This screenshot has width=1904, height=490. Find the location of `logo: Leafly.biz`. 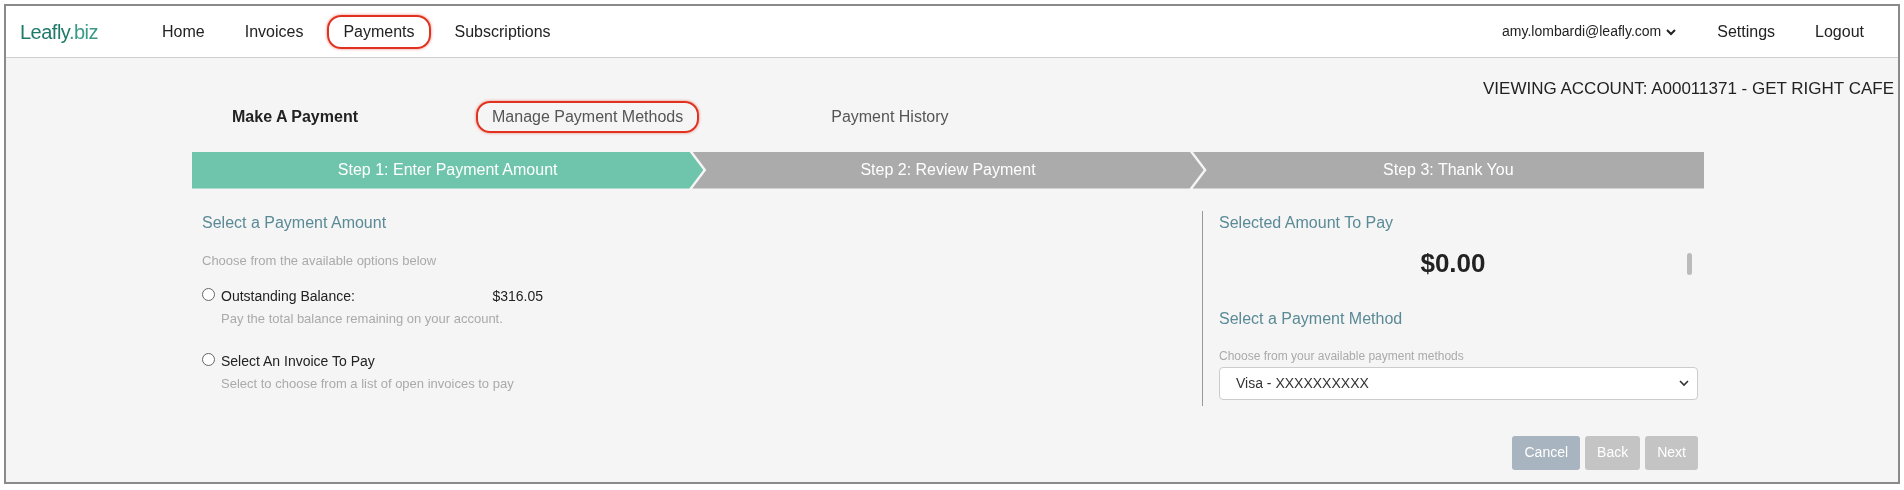

logo: Leafly.biz is located at coordinates (83, 31).